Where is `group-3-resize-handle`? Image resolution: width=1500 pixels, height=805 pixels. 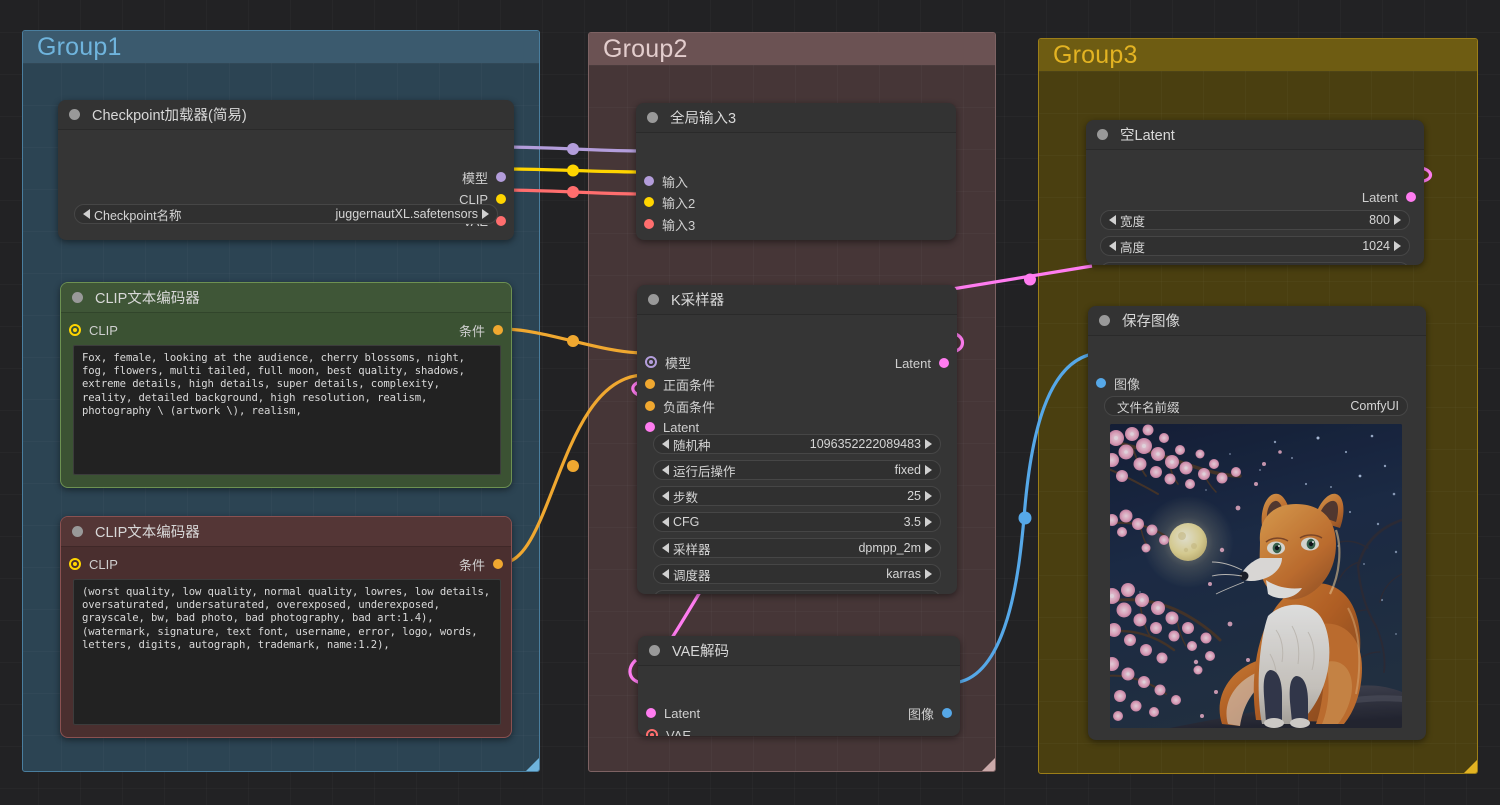
group-3-resize-handle is located at coordinates (1470, 766).